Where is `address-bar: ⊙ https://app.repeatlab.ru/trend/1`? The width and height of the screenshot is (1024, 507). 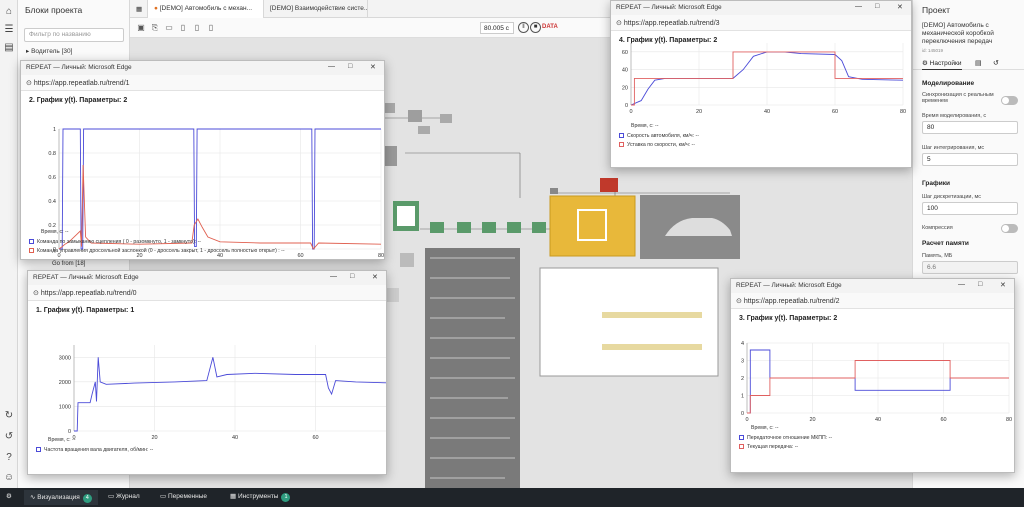
address-bar: ⊙ https://app.repeatlab.ru/trend/1 is located at coordinates (202, 83).